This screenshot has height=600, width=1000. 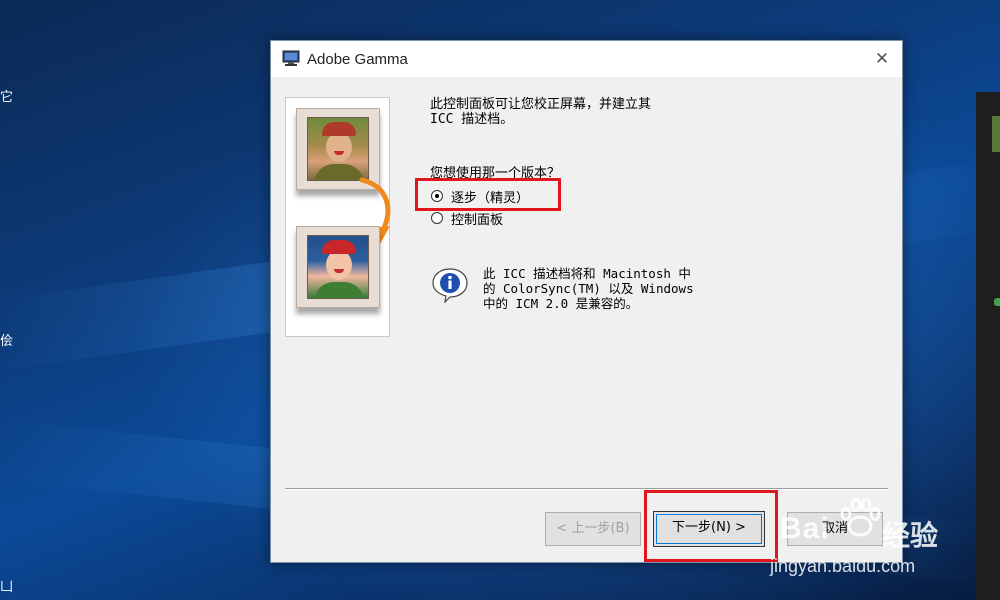 I want to click on desktop-icon-label: 侩, so click(x=6, y=339).